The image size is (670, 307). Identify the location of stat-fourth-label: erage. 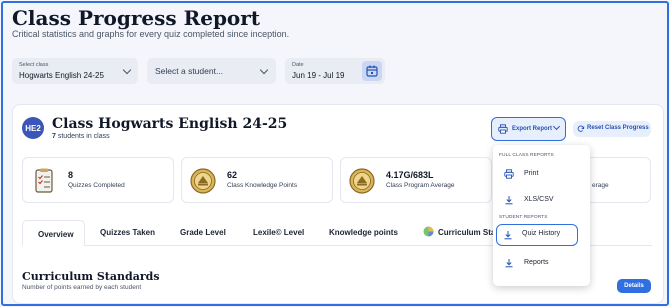
(600, 185).